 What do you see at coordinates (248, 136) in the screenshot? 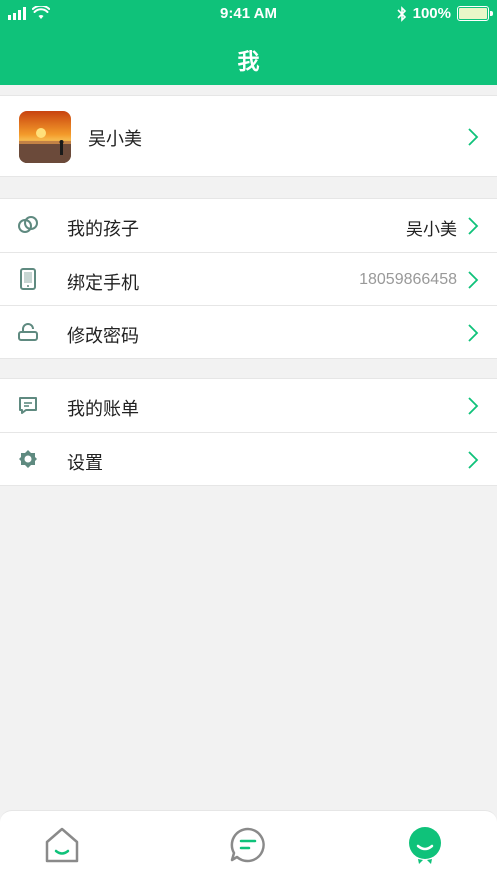
I see `profile-row: 吴小美` at bounding box center [248, 136].